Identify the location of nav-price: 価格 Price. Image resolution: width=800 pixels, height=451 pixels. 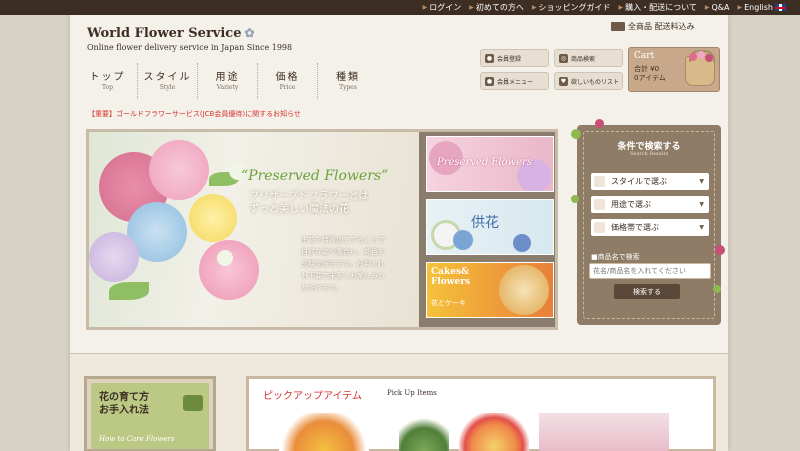
(288, 81).